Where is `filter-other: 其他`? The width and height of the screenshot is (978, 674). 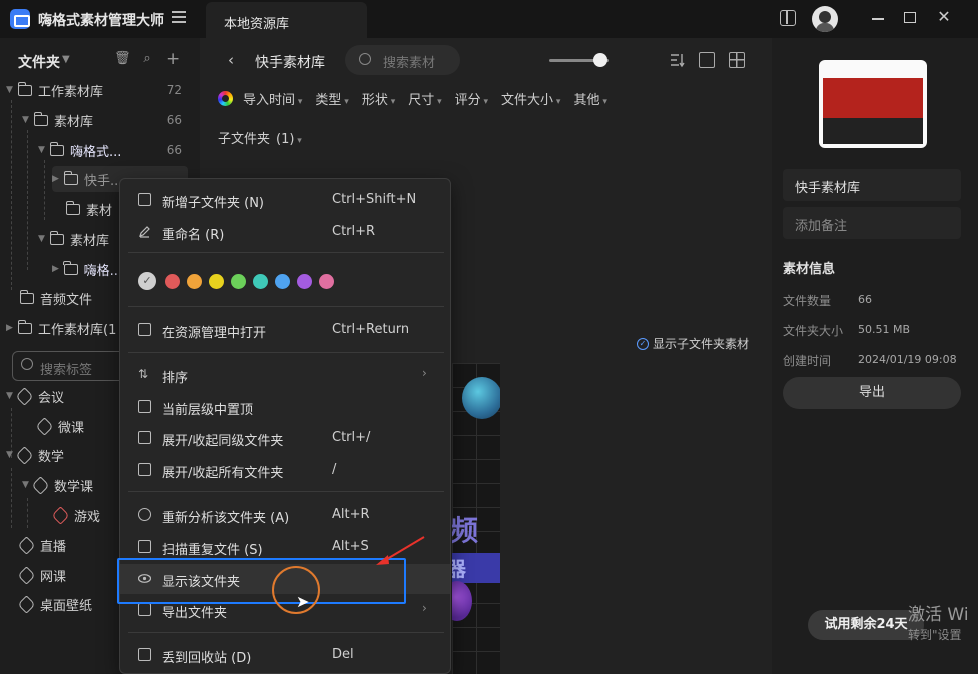
filter-other: 其他 is located at coordinates (589, 98).